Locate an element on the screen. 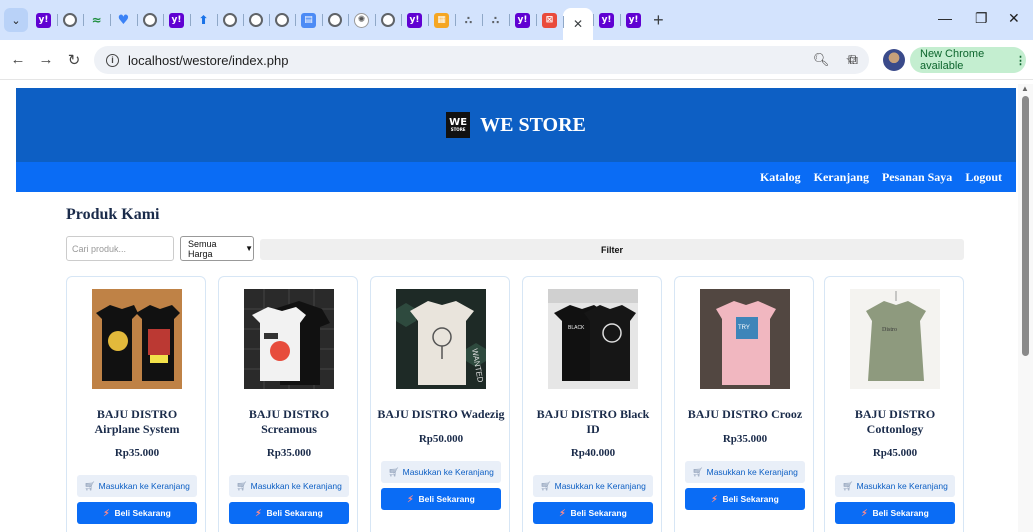 The height and width of the screenshot is (532, 1033). close-window-icon: ✕ is located at coordinates (1014, 18).